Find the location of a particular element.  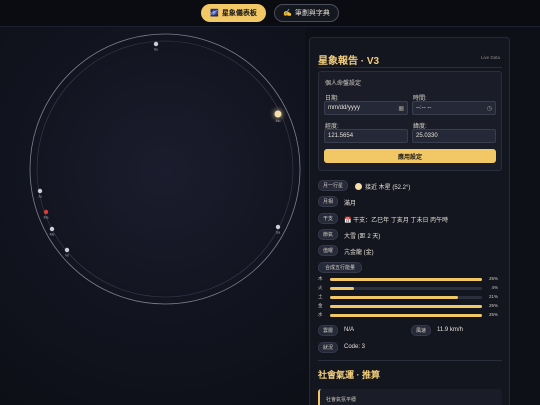

ganzhi-chip: 干支 is located at coordinates (328, 218).